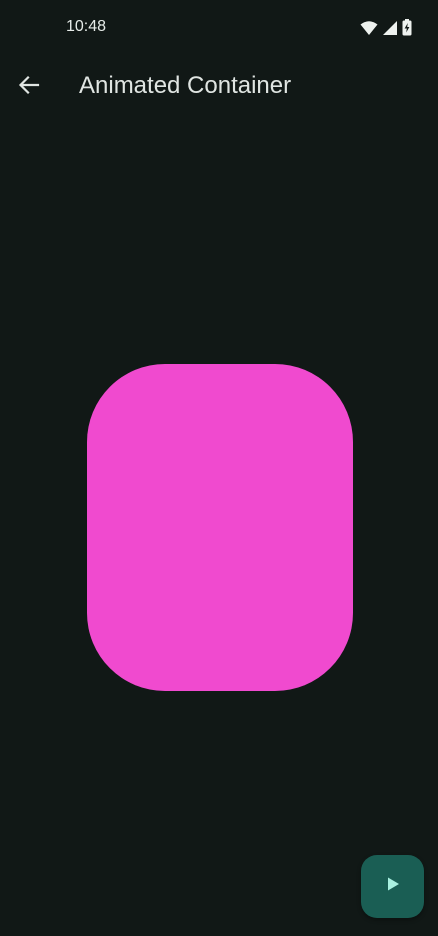  I want to click on status-bar: 10:48, so click(219, 28).